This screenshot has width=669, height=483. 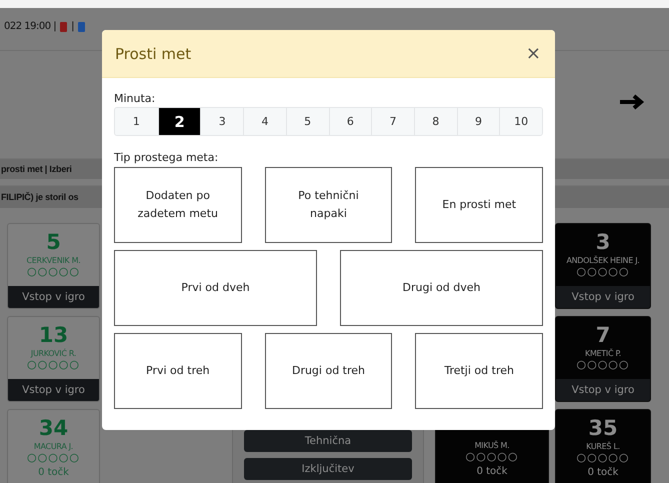 What do you see at coordinates (307, 121) in the screenshot?
I see `minute-button: 5` at bounding box center [307, 121].